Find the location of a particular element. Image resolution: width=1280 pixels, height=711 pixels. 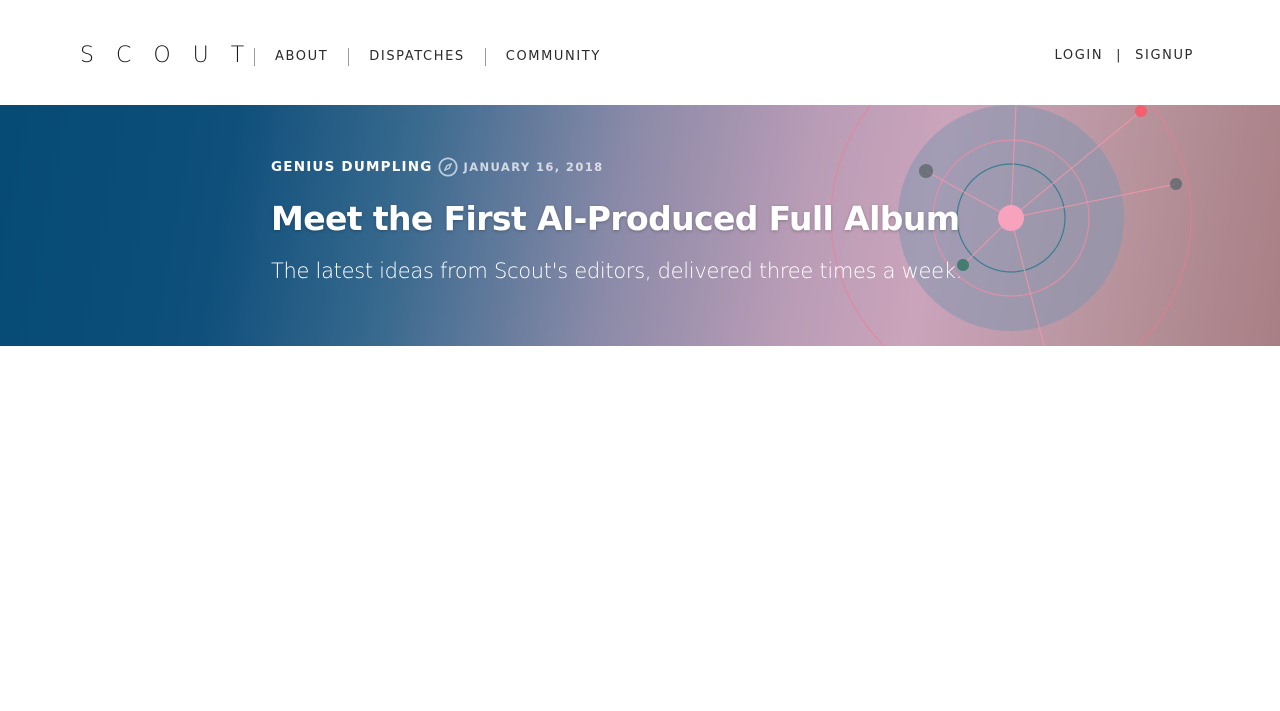

nav-link-community: COMMUNITY is located at coordinates (553, 57).